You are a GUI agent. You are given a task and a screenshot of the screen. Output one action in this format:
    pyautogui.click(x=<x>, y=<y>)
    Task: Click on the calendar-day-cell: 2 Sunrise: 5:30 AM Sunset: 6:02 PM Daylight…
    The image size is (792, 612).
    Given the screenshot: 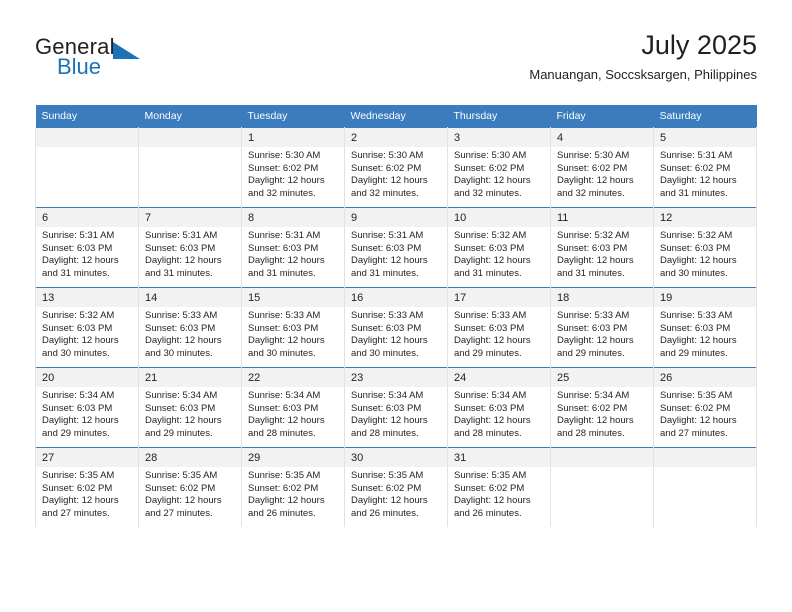 What is the action you would take?
    pyautogui.click(x=396, y=167)
    